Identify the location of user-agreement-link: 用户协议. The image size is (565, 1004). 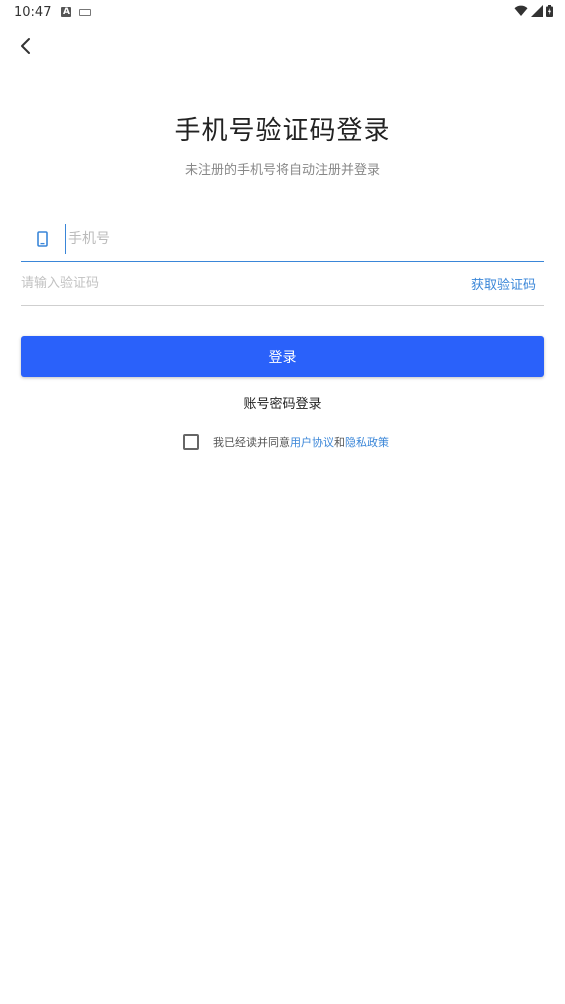
(312, 442).